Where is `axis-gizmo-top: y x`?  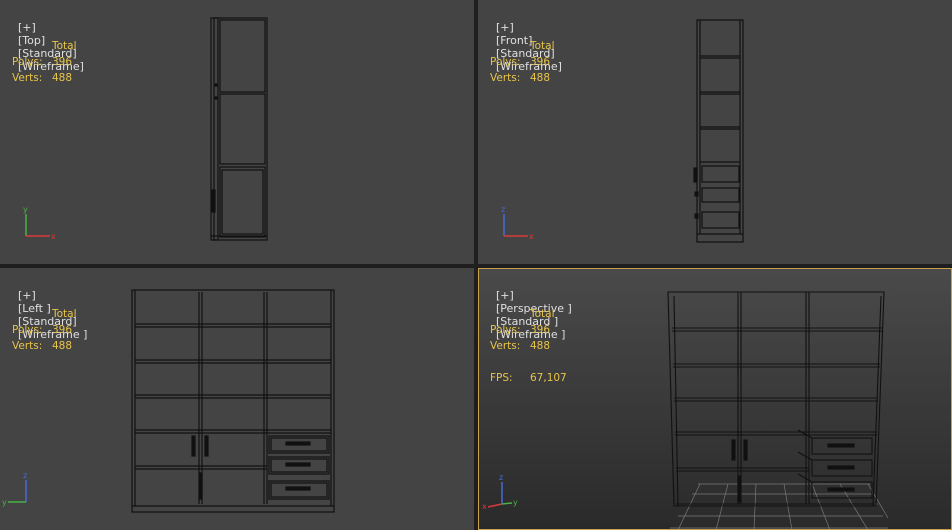 axis-gizmo-top: y x is located at coordinates (39, 223).